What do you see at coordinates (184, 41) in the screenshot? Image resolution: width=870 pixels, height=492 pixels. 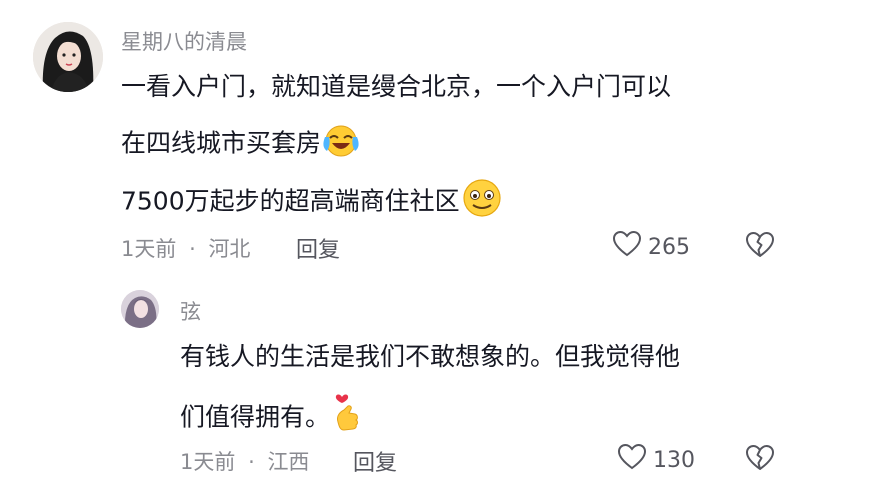 I see `commenter-username: 星期八的清晨` at bounding box center [184, 41].